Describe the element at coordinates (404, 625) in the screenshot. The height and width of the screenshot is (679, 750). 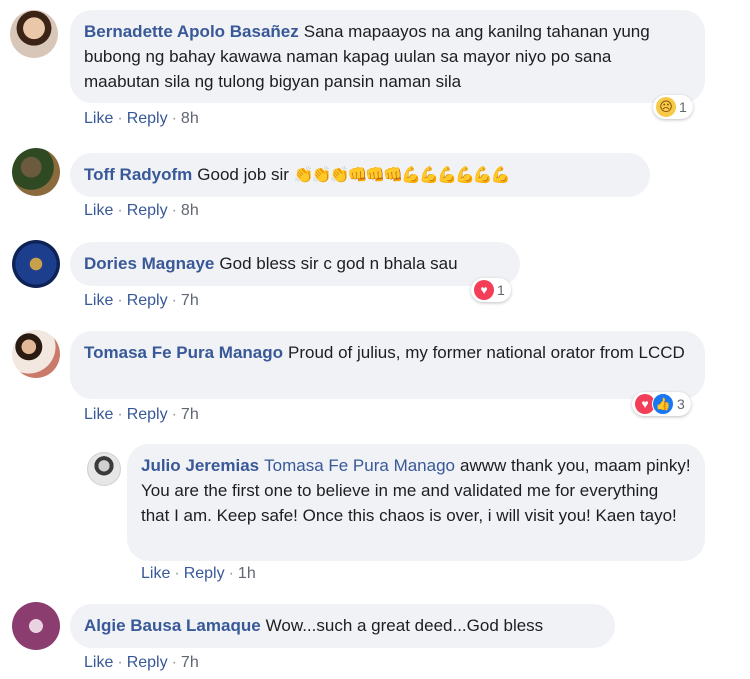
I see `comment-text: Wow...such a great deed...God bless` at that location.